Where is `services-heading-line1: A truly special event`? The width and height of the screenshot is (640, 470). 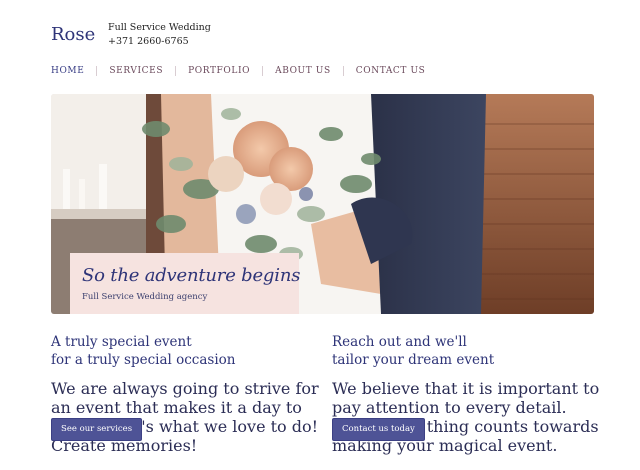 services-heading-line1: A truly special event is located at coordinates (121, 342).